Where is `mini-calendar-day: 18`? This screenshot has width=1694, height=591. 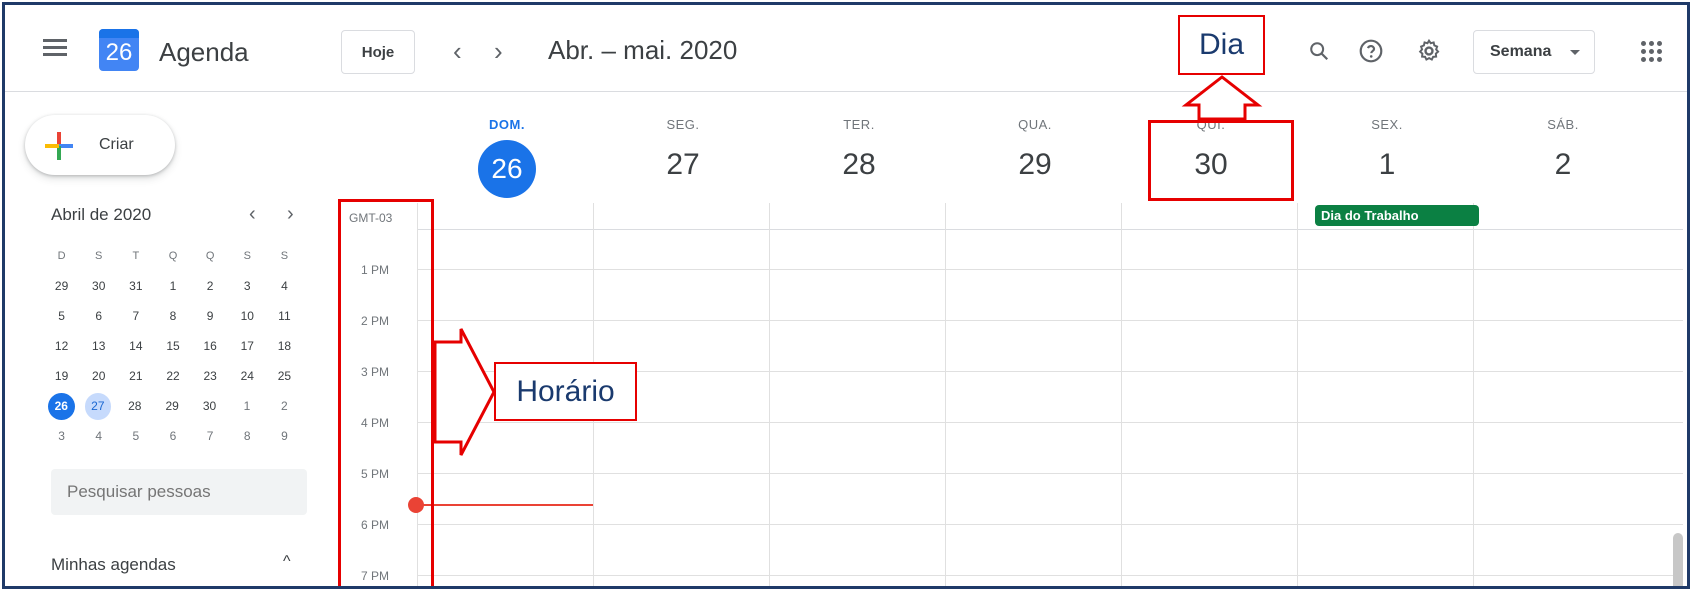
mini-calendar-day: 18 is located at coordinates (284, 346).